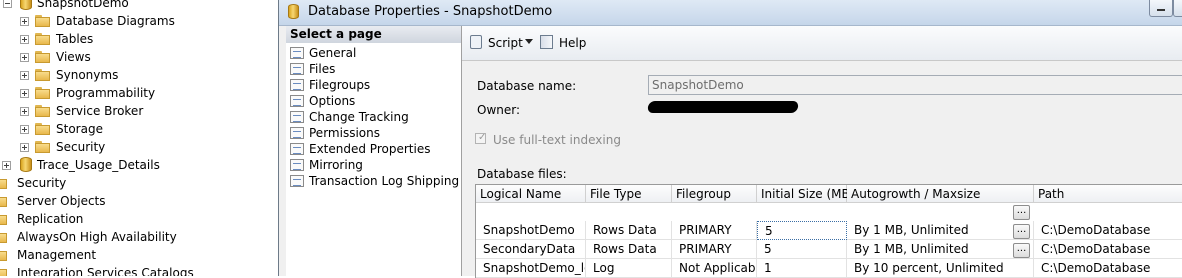  Describe the element at coordinates (802, 268) in the screenshot. I see `table-cell: 1` at that location.